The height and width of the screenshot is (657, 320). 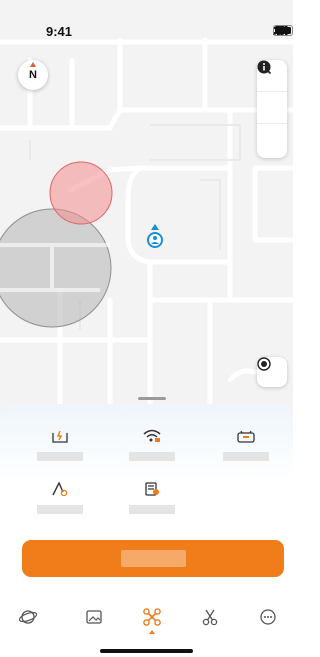 What do you see at coordinates (60, 456) in the screenshot?
I see `battery-value` at bounding box center [60, 456].